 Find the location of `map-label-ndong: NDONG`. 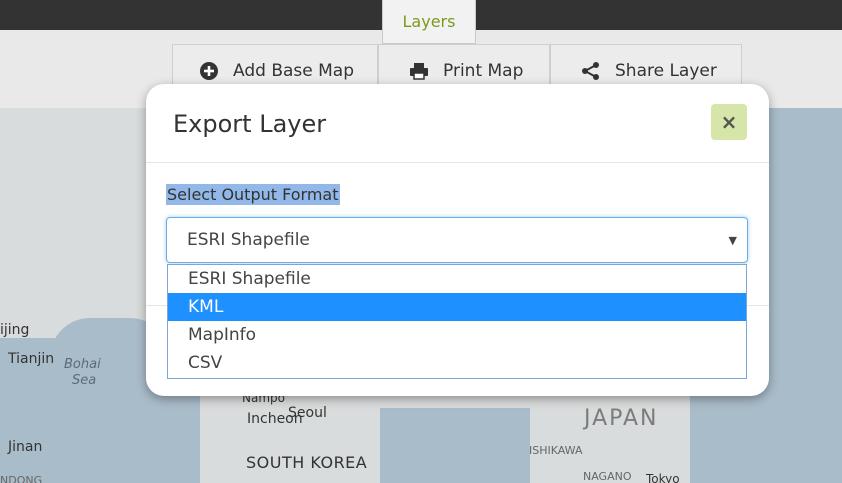

map-label-ndong: NDONG is located at coordinates (21, 478).